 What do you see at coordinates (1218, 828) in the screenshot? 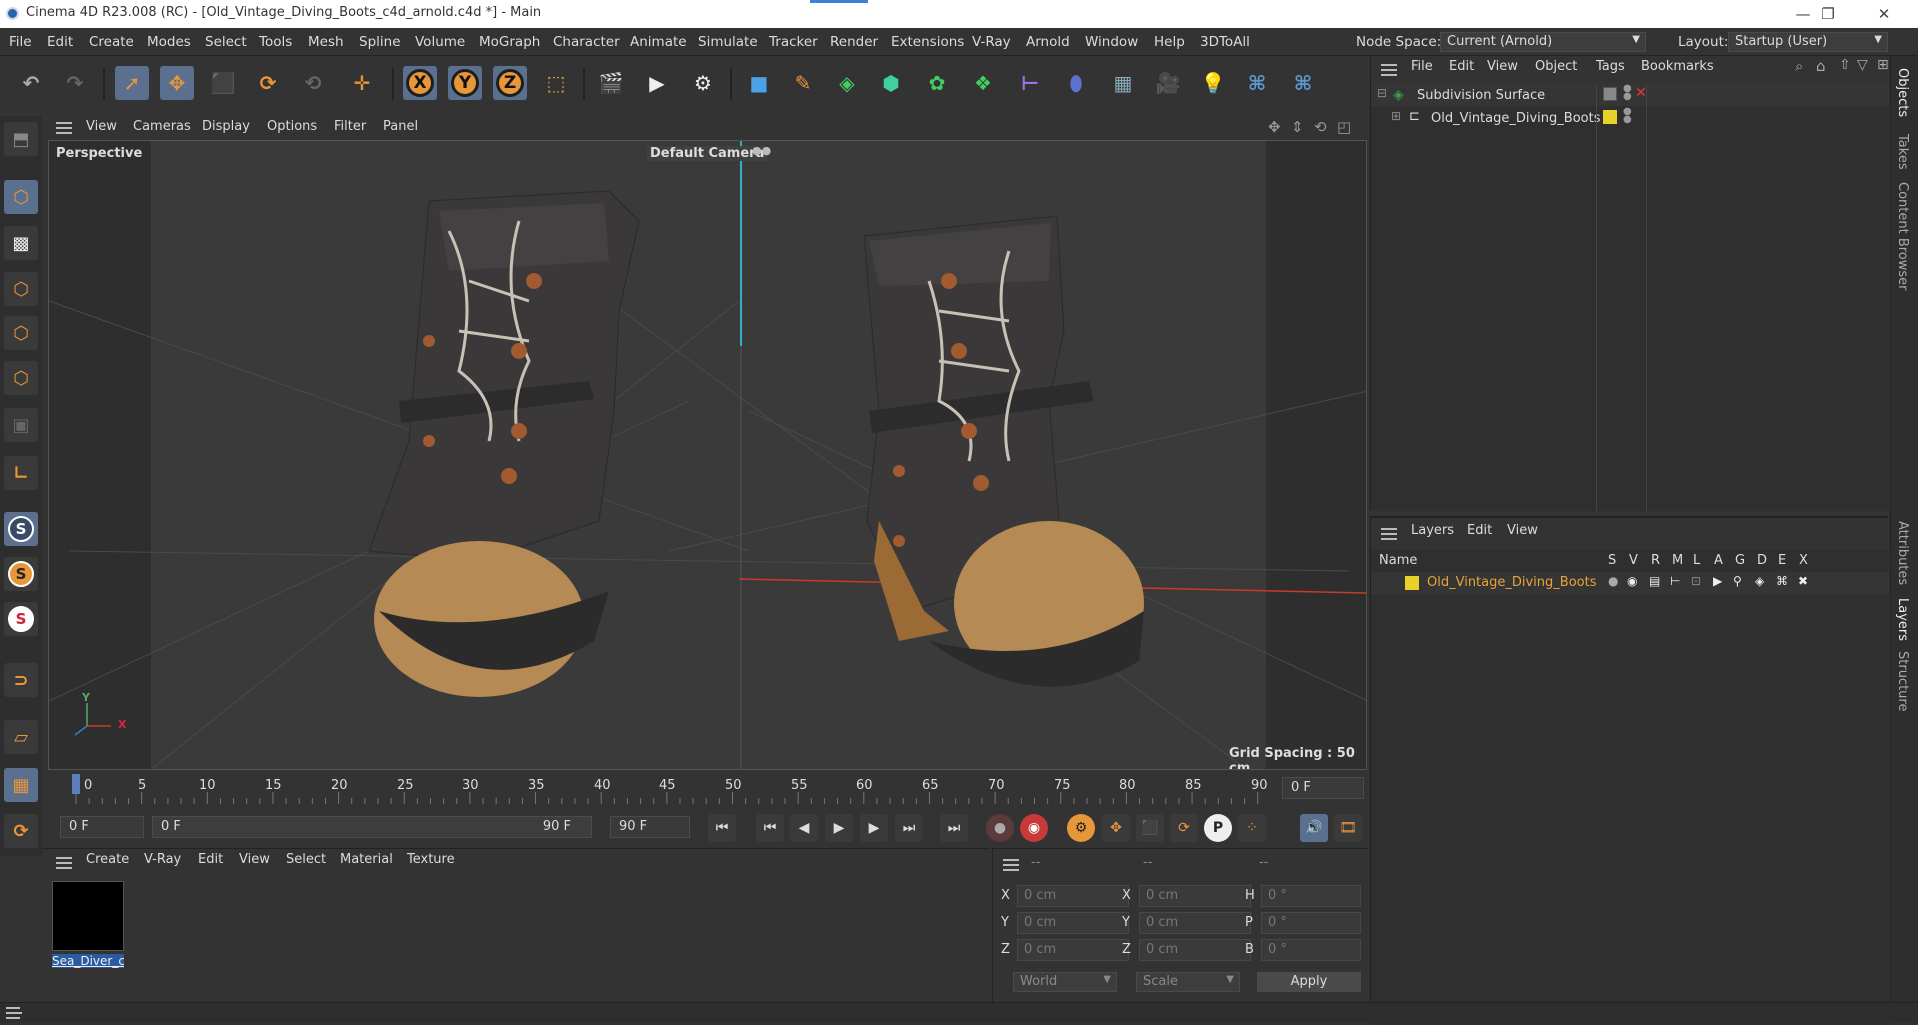
I see `key-param-icon: P` at bounding box center [1218, 828].